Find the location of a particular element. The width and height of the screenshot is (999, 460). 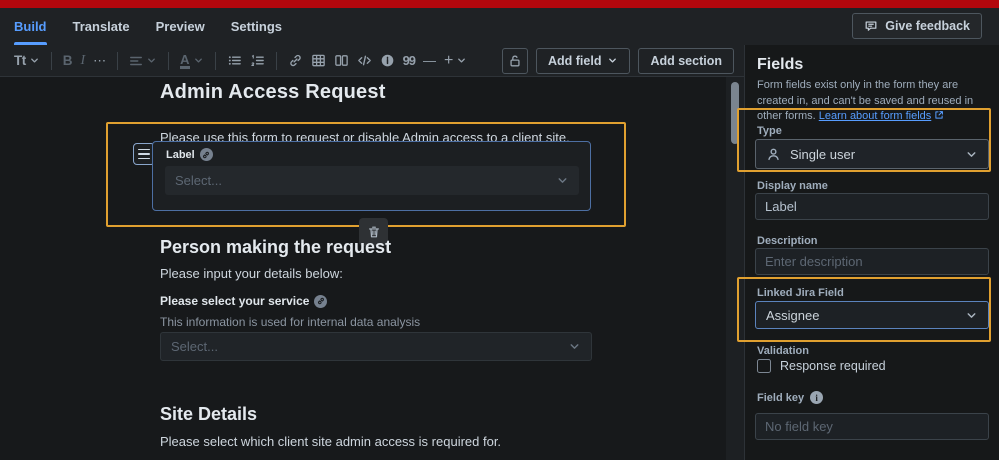

response-required-row: Response required is located at coordinates (821, 366).